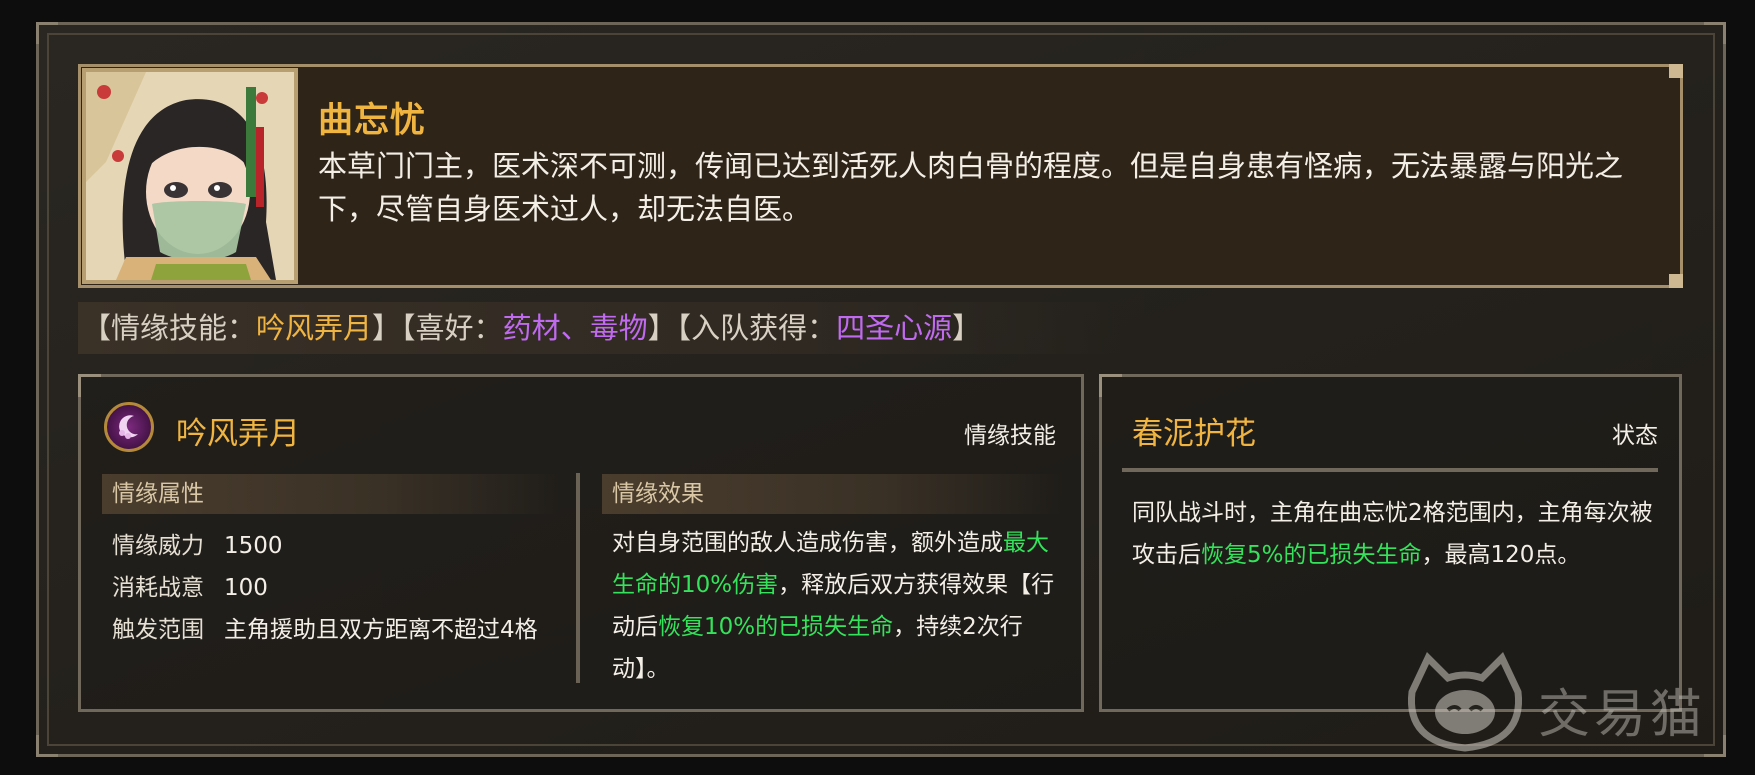 This screenshot has width=1755, height=775. Describe the element at coordinates (1635, 436) in the screenshot. I see `state-type-label: 状态` at that location.